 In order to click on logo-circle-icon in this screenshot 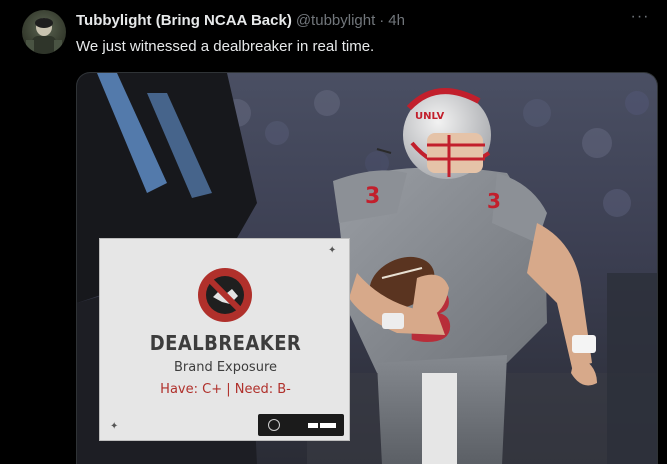, I will do `click(274, 425)`.